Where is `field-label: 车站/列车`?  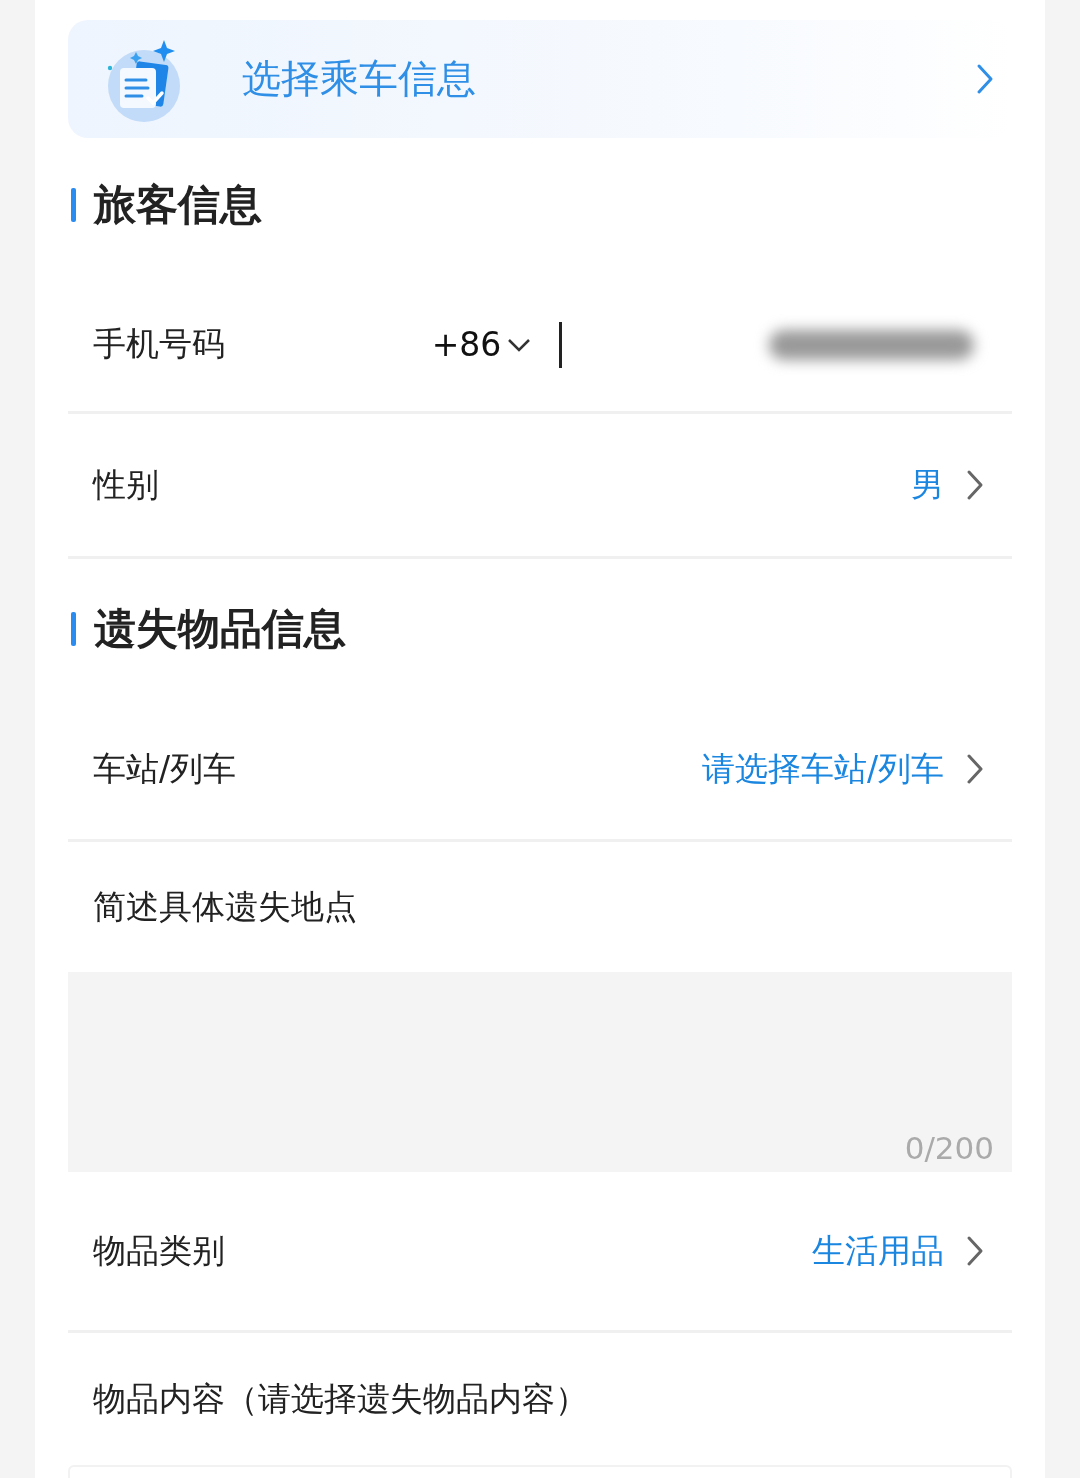
field-label: 车站/列车 is located at coordinates (165, 768).